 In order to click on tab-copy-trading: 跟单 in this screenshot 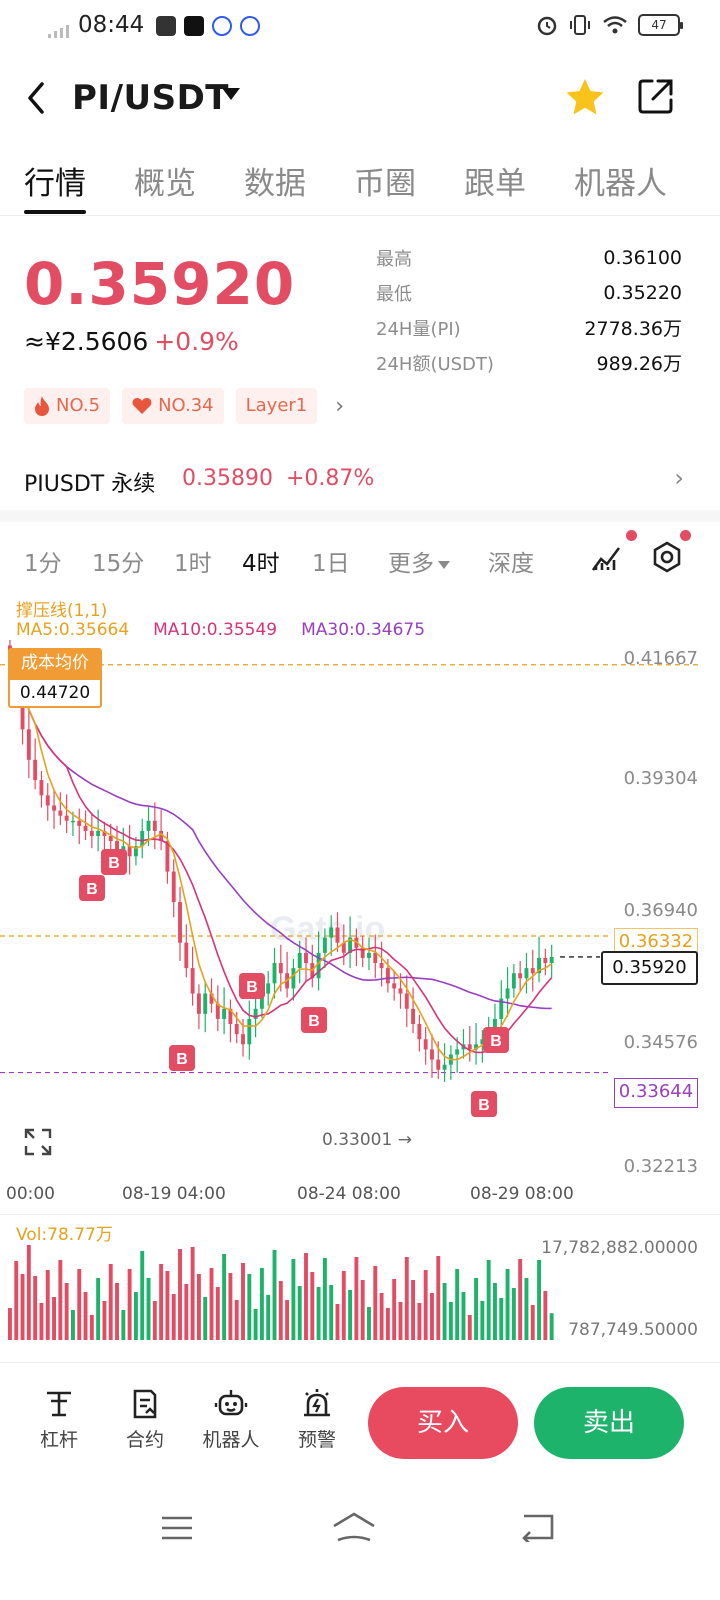, I will do `click(495, 180)`.